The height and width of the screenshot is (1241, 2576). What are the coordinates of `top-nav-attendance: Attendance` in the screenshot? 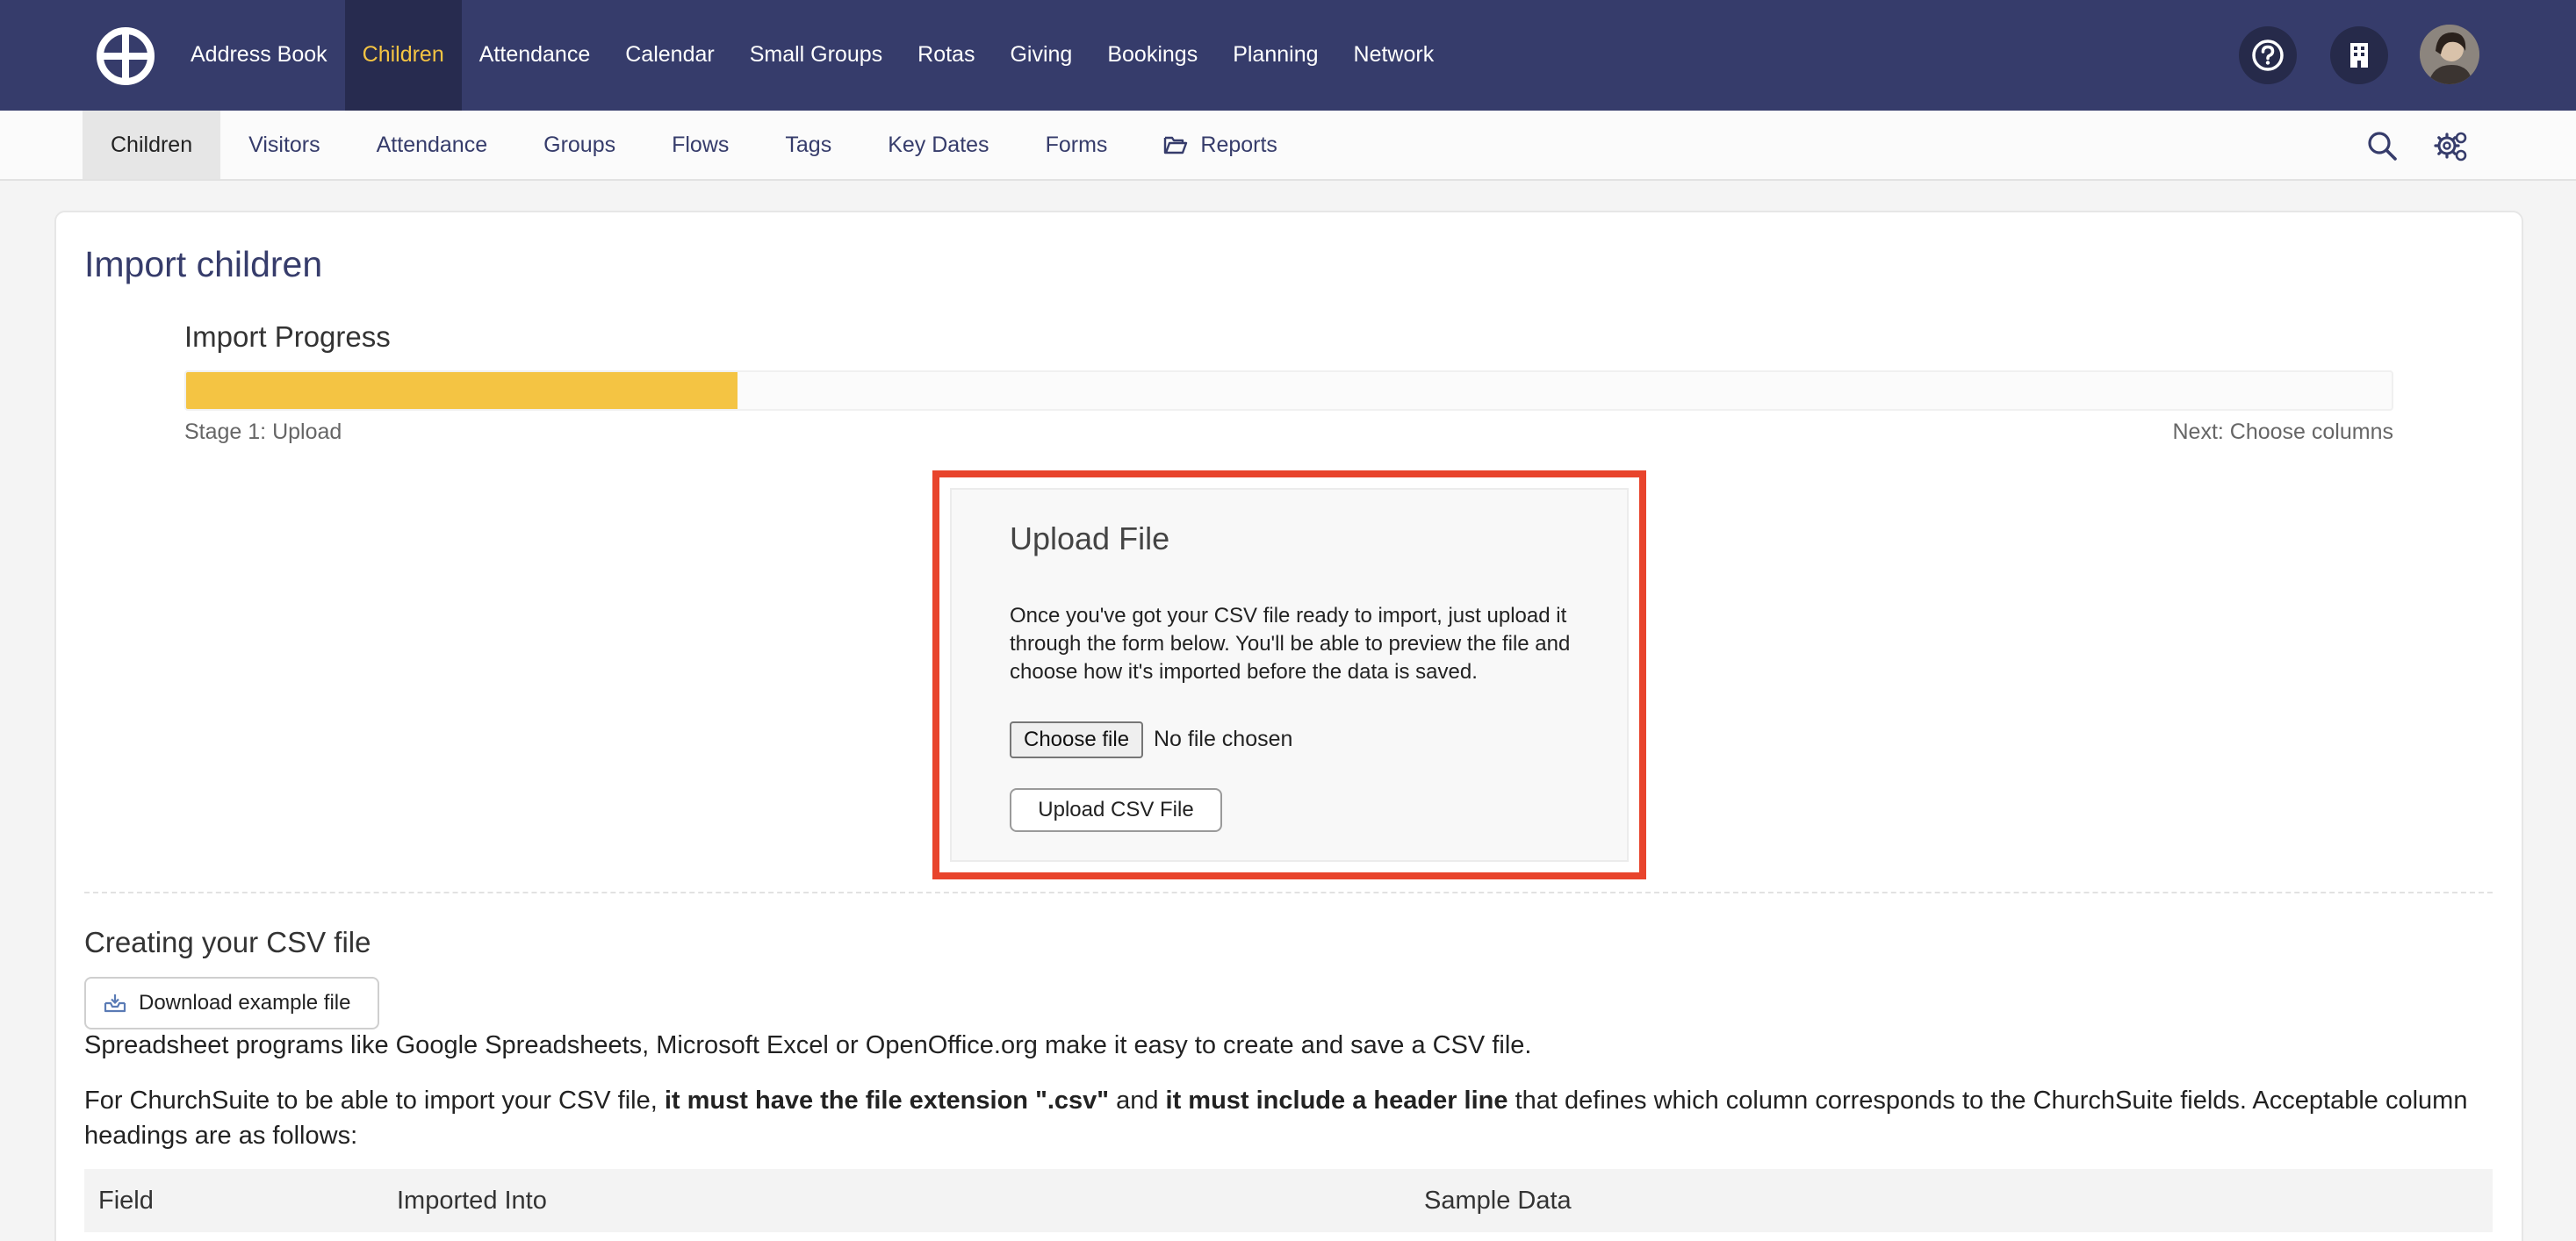 It's located at (535, 55).